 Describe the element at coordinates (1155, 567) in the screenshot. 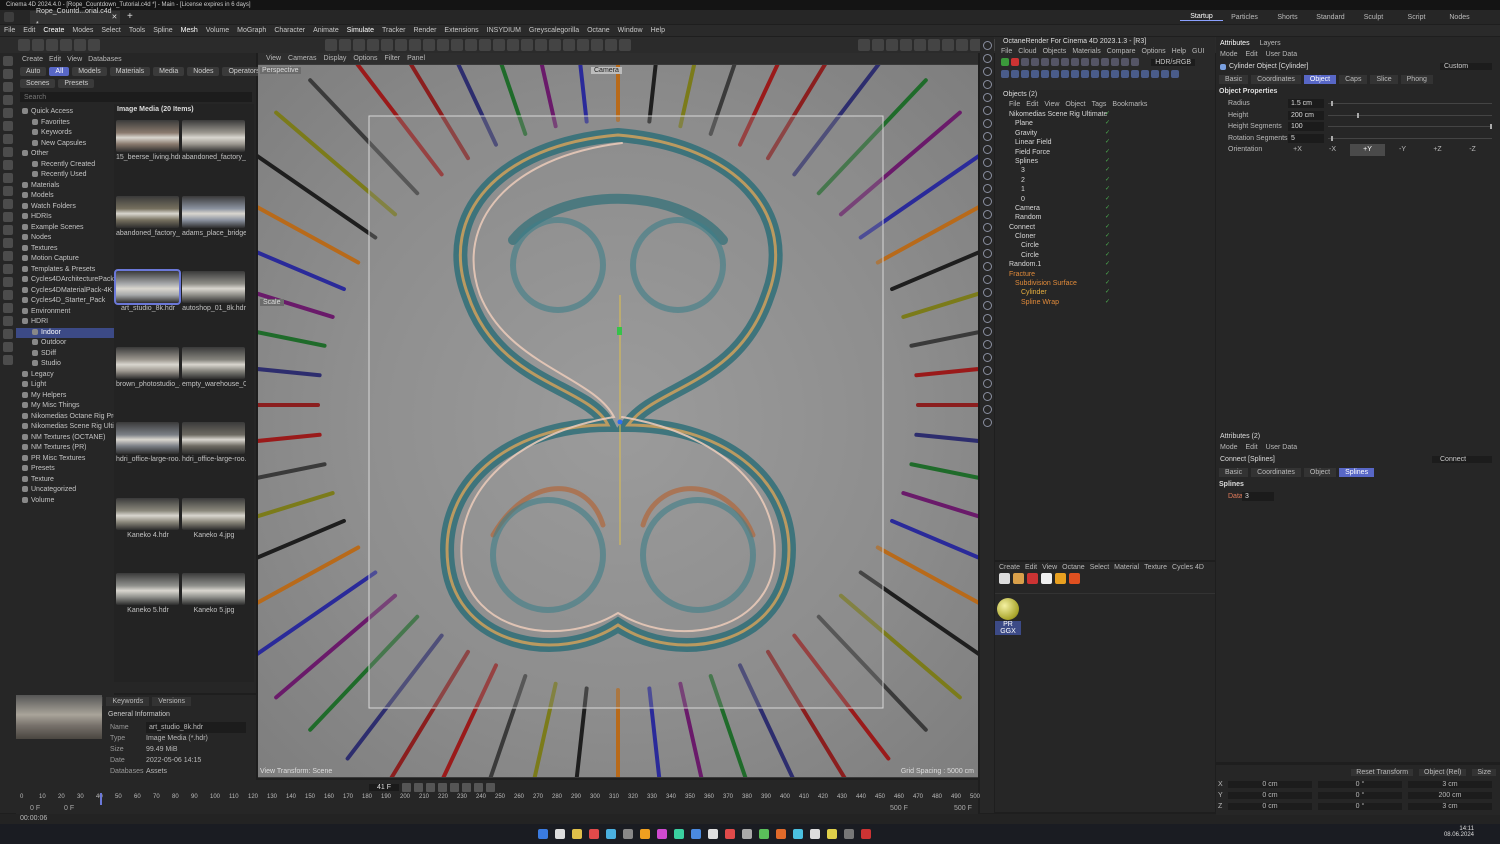

I see `material-menu-texture: Texture` at that location.